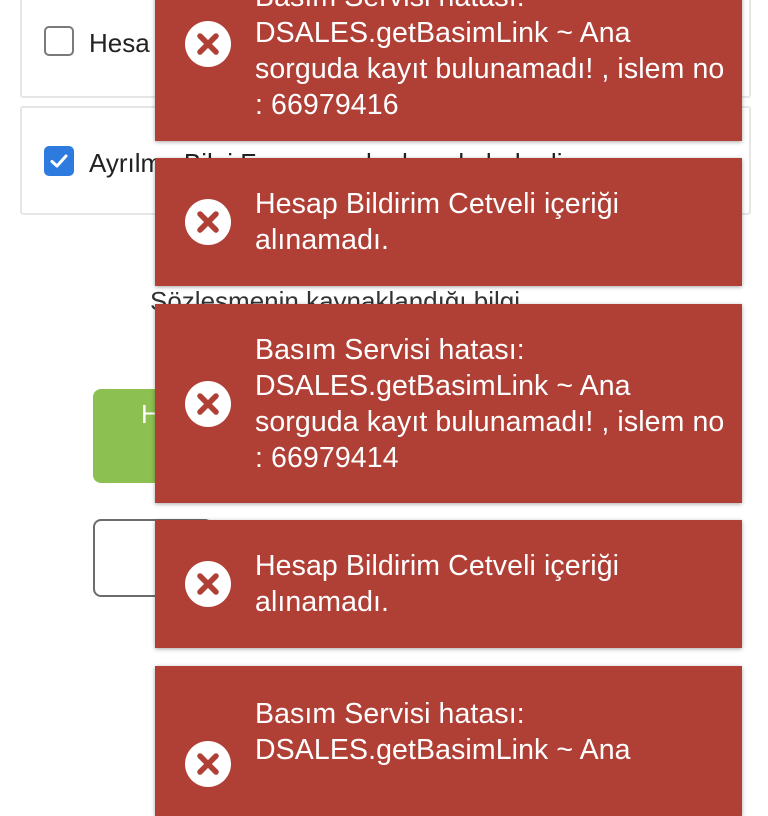 Image resolution: width=768 pixels, height=816 pixels. I want to click on checkbox-checked, so click(59, 161).